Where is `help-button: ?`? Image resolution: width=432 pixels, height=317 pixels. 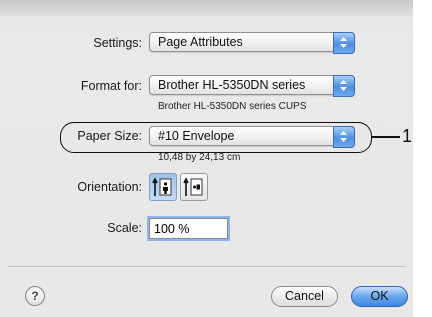 help-button: ? is located at coordinates (35, 296).